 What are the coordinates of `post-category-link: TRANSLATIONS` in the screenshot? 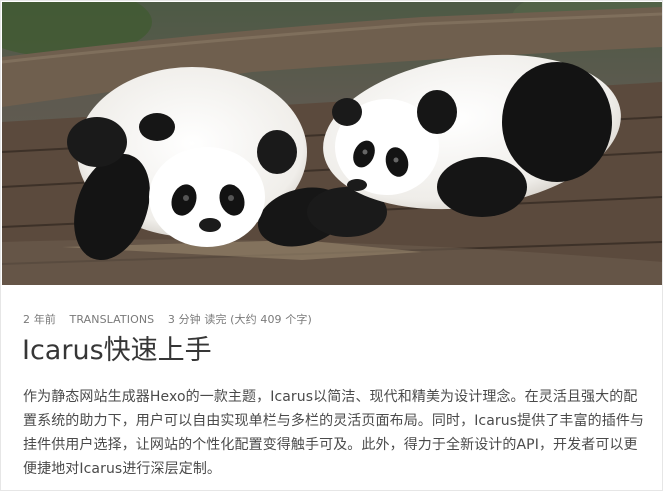 It's located at (112, 319).